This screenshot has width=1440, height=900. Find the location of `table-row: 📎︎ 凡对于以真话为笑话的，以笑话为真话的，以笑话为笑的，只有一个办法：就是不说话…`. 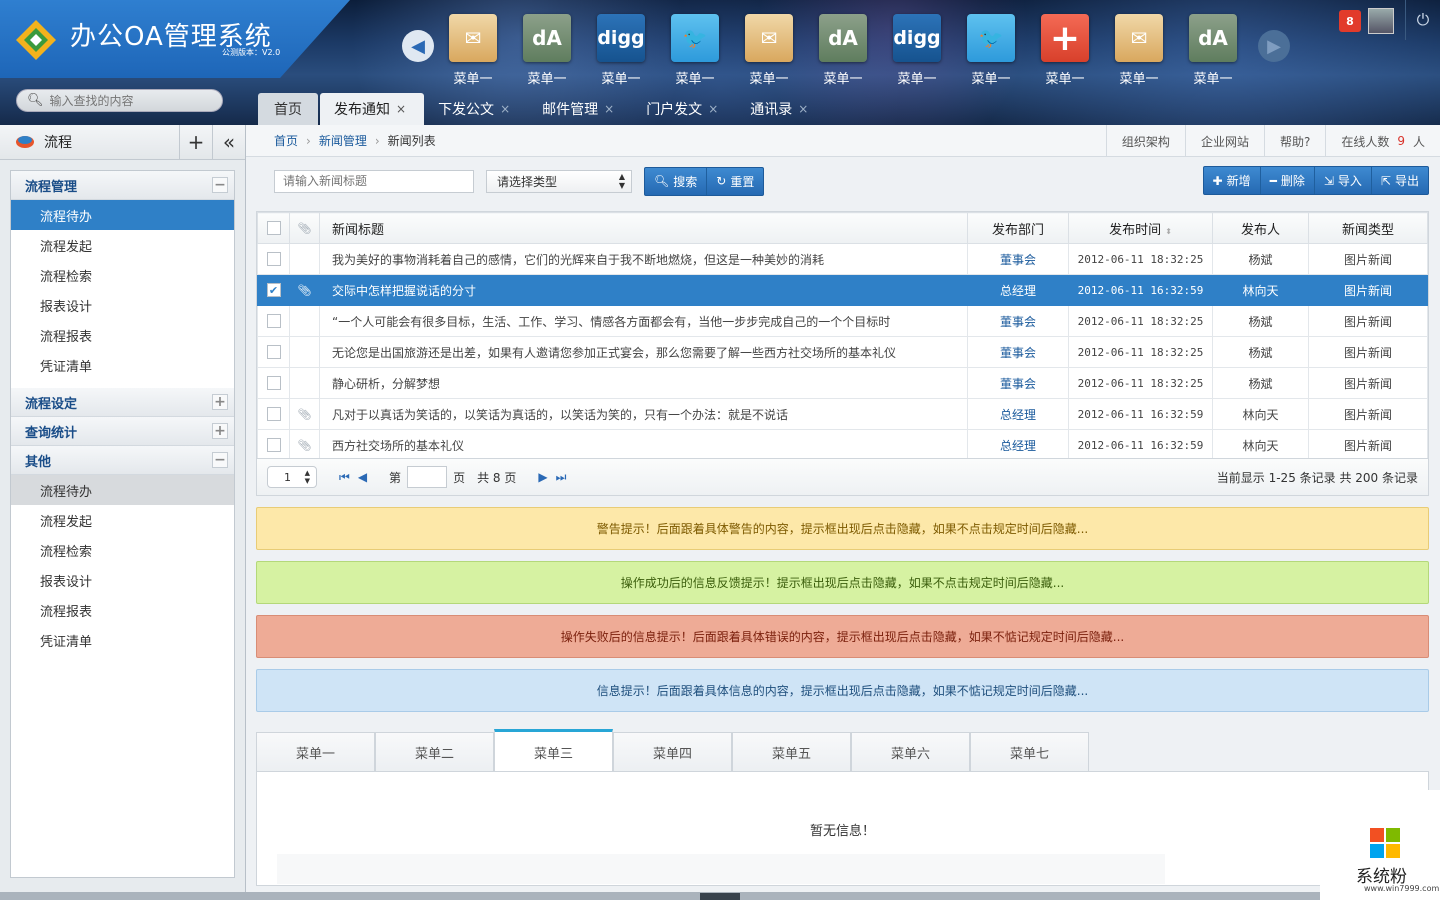

table-row: 📎︎ 凡对于以真话为笑话的，以笑话为真话的，以笑话为笑的，只有一个办法：就是不说话… is located at coordinates (842, 414).